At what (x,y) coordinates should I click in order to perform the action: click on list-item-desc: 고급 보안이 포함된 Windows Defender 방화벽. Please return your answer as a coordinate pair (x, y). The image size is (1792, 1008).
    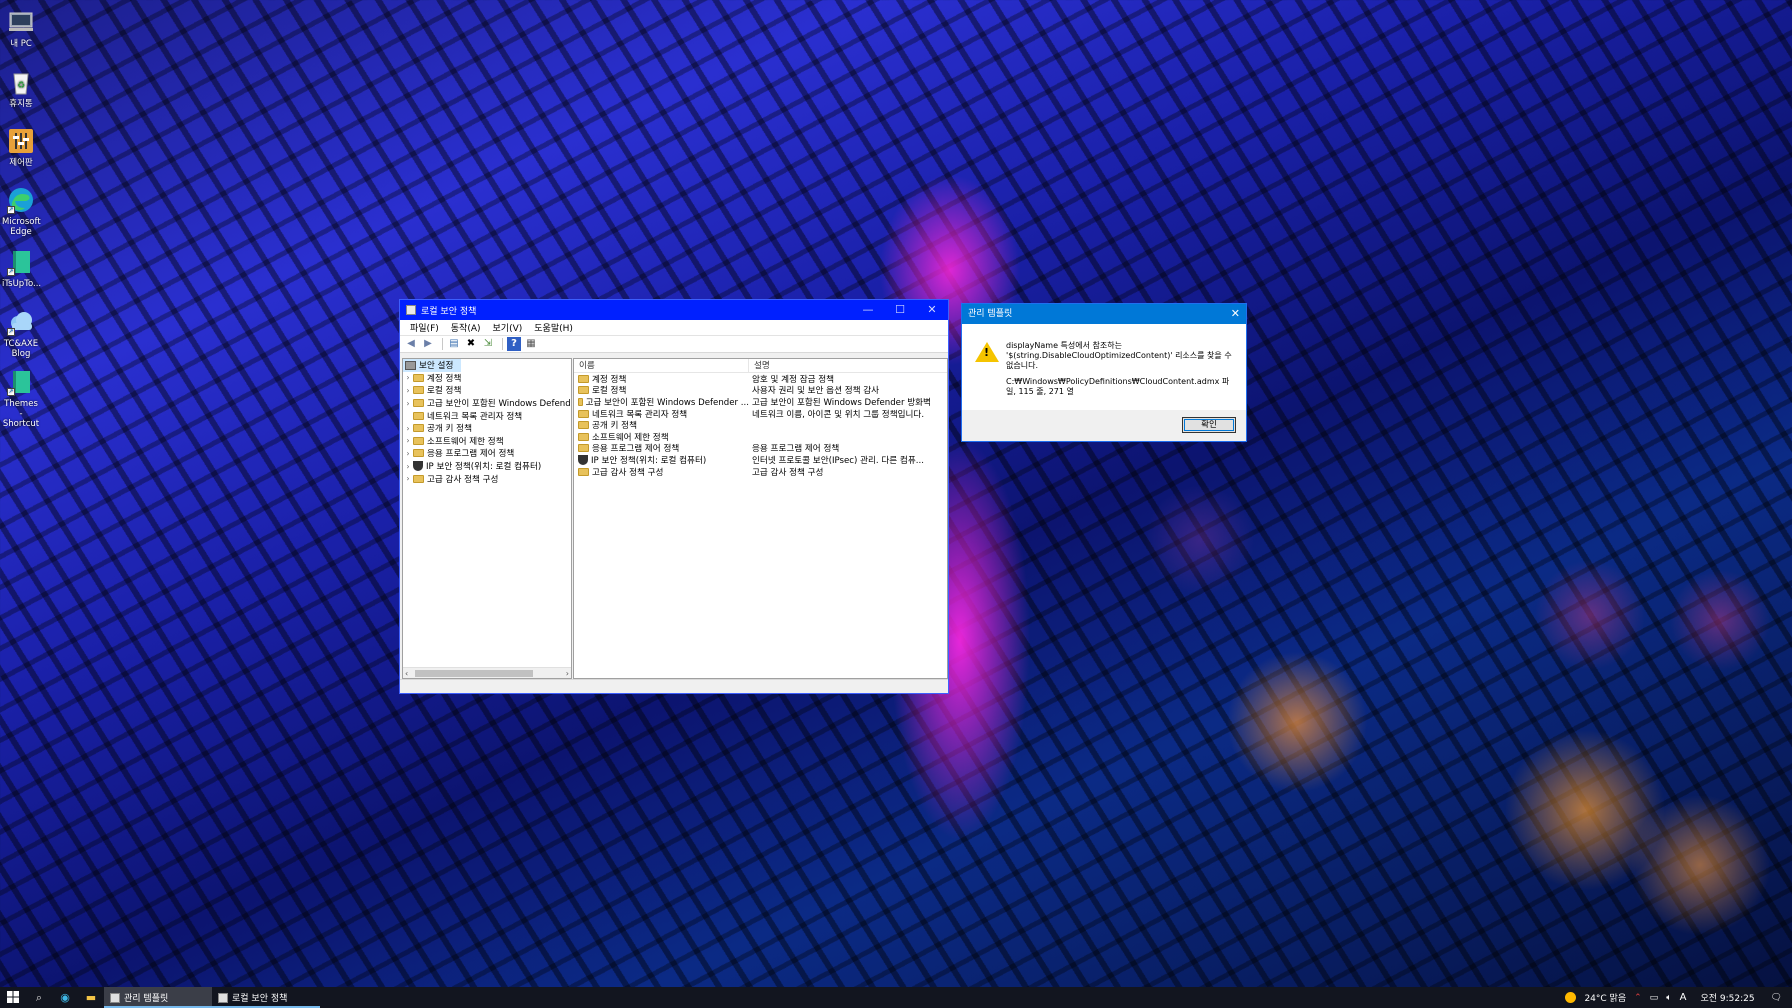
    Looking at the image, I should click on (841, 402).